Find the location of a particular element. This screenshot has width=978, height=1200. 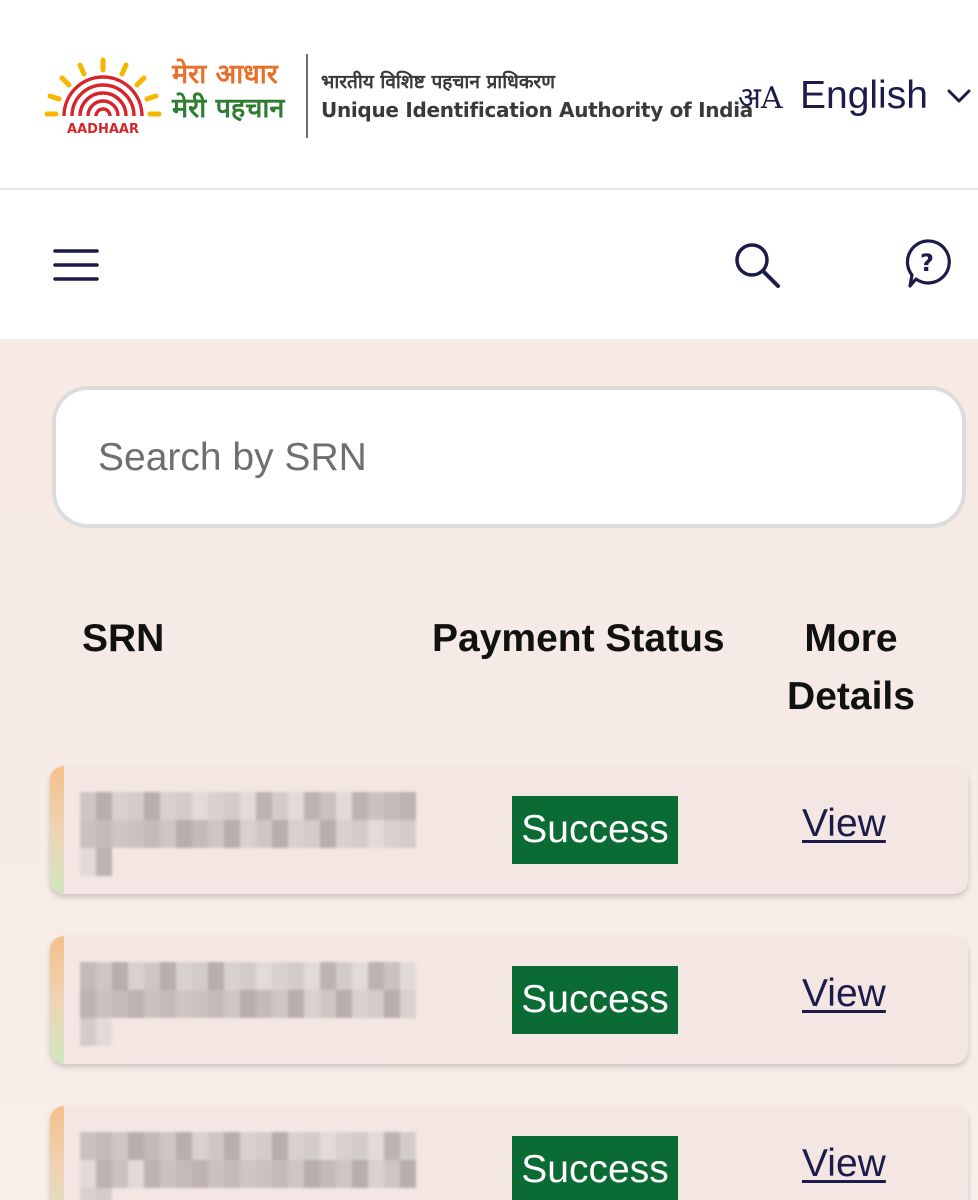

logo-text: AADHAAR is located at coordinates (103, 129).